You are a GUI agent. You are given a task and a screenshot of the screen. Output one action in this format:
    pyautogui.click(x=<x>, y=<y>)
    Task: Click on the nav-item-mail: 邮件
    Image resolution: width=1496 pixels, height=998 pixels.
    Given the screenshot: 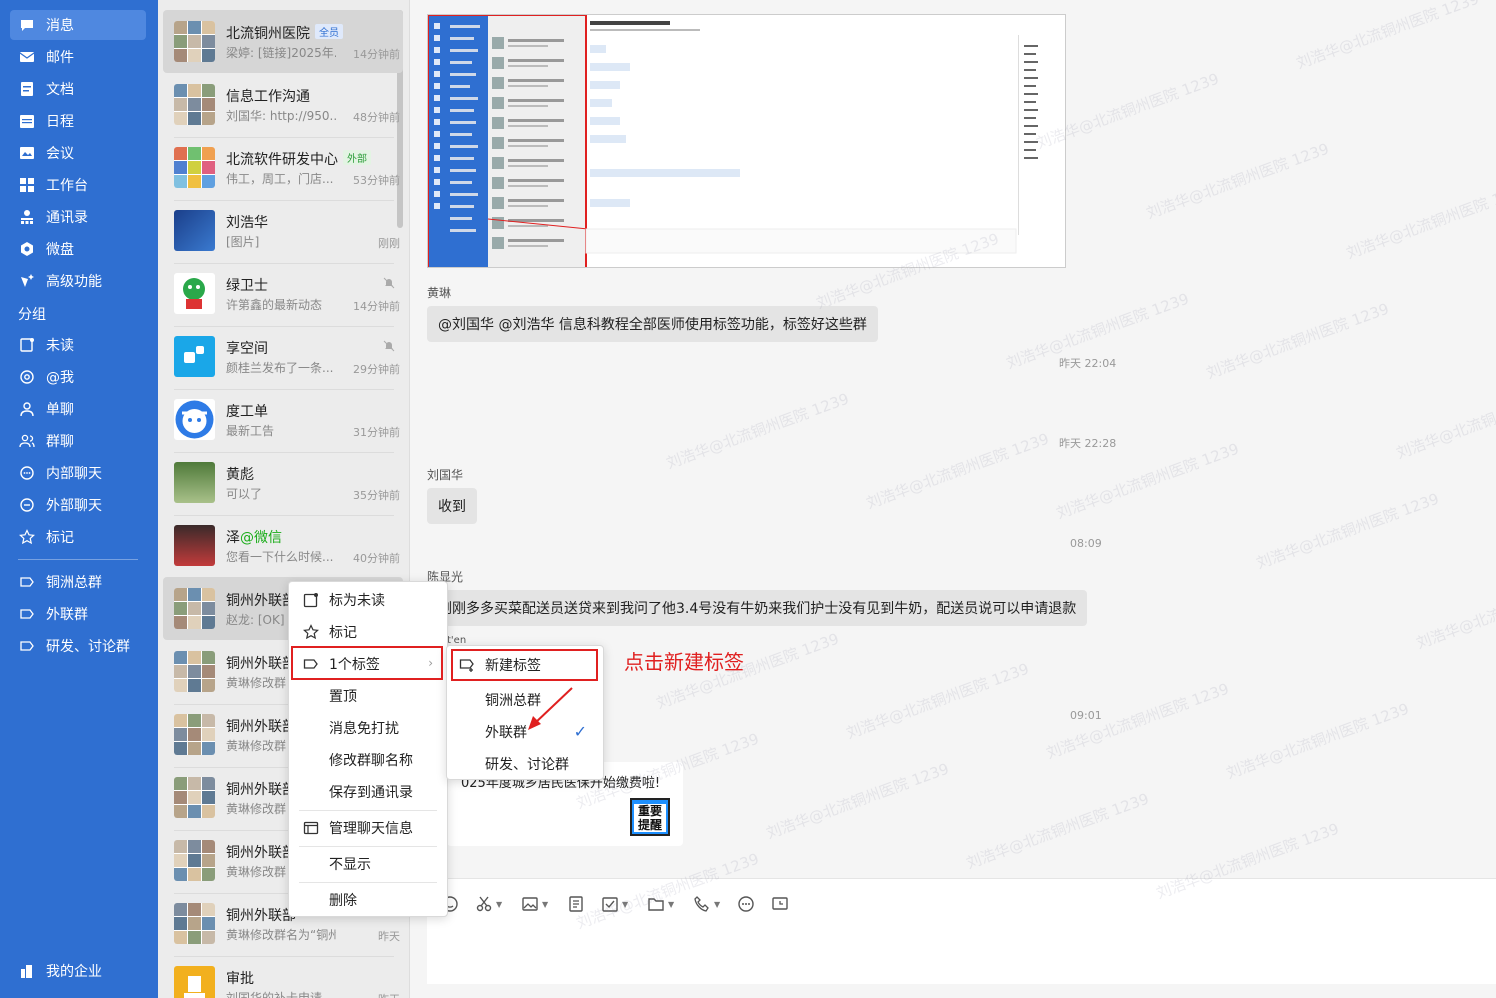 What is the action you would take?
    pyautogui.click(x=78, y=57)
    